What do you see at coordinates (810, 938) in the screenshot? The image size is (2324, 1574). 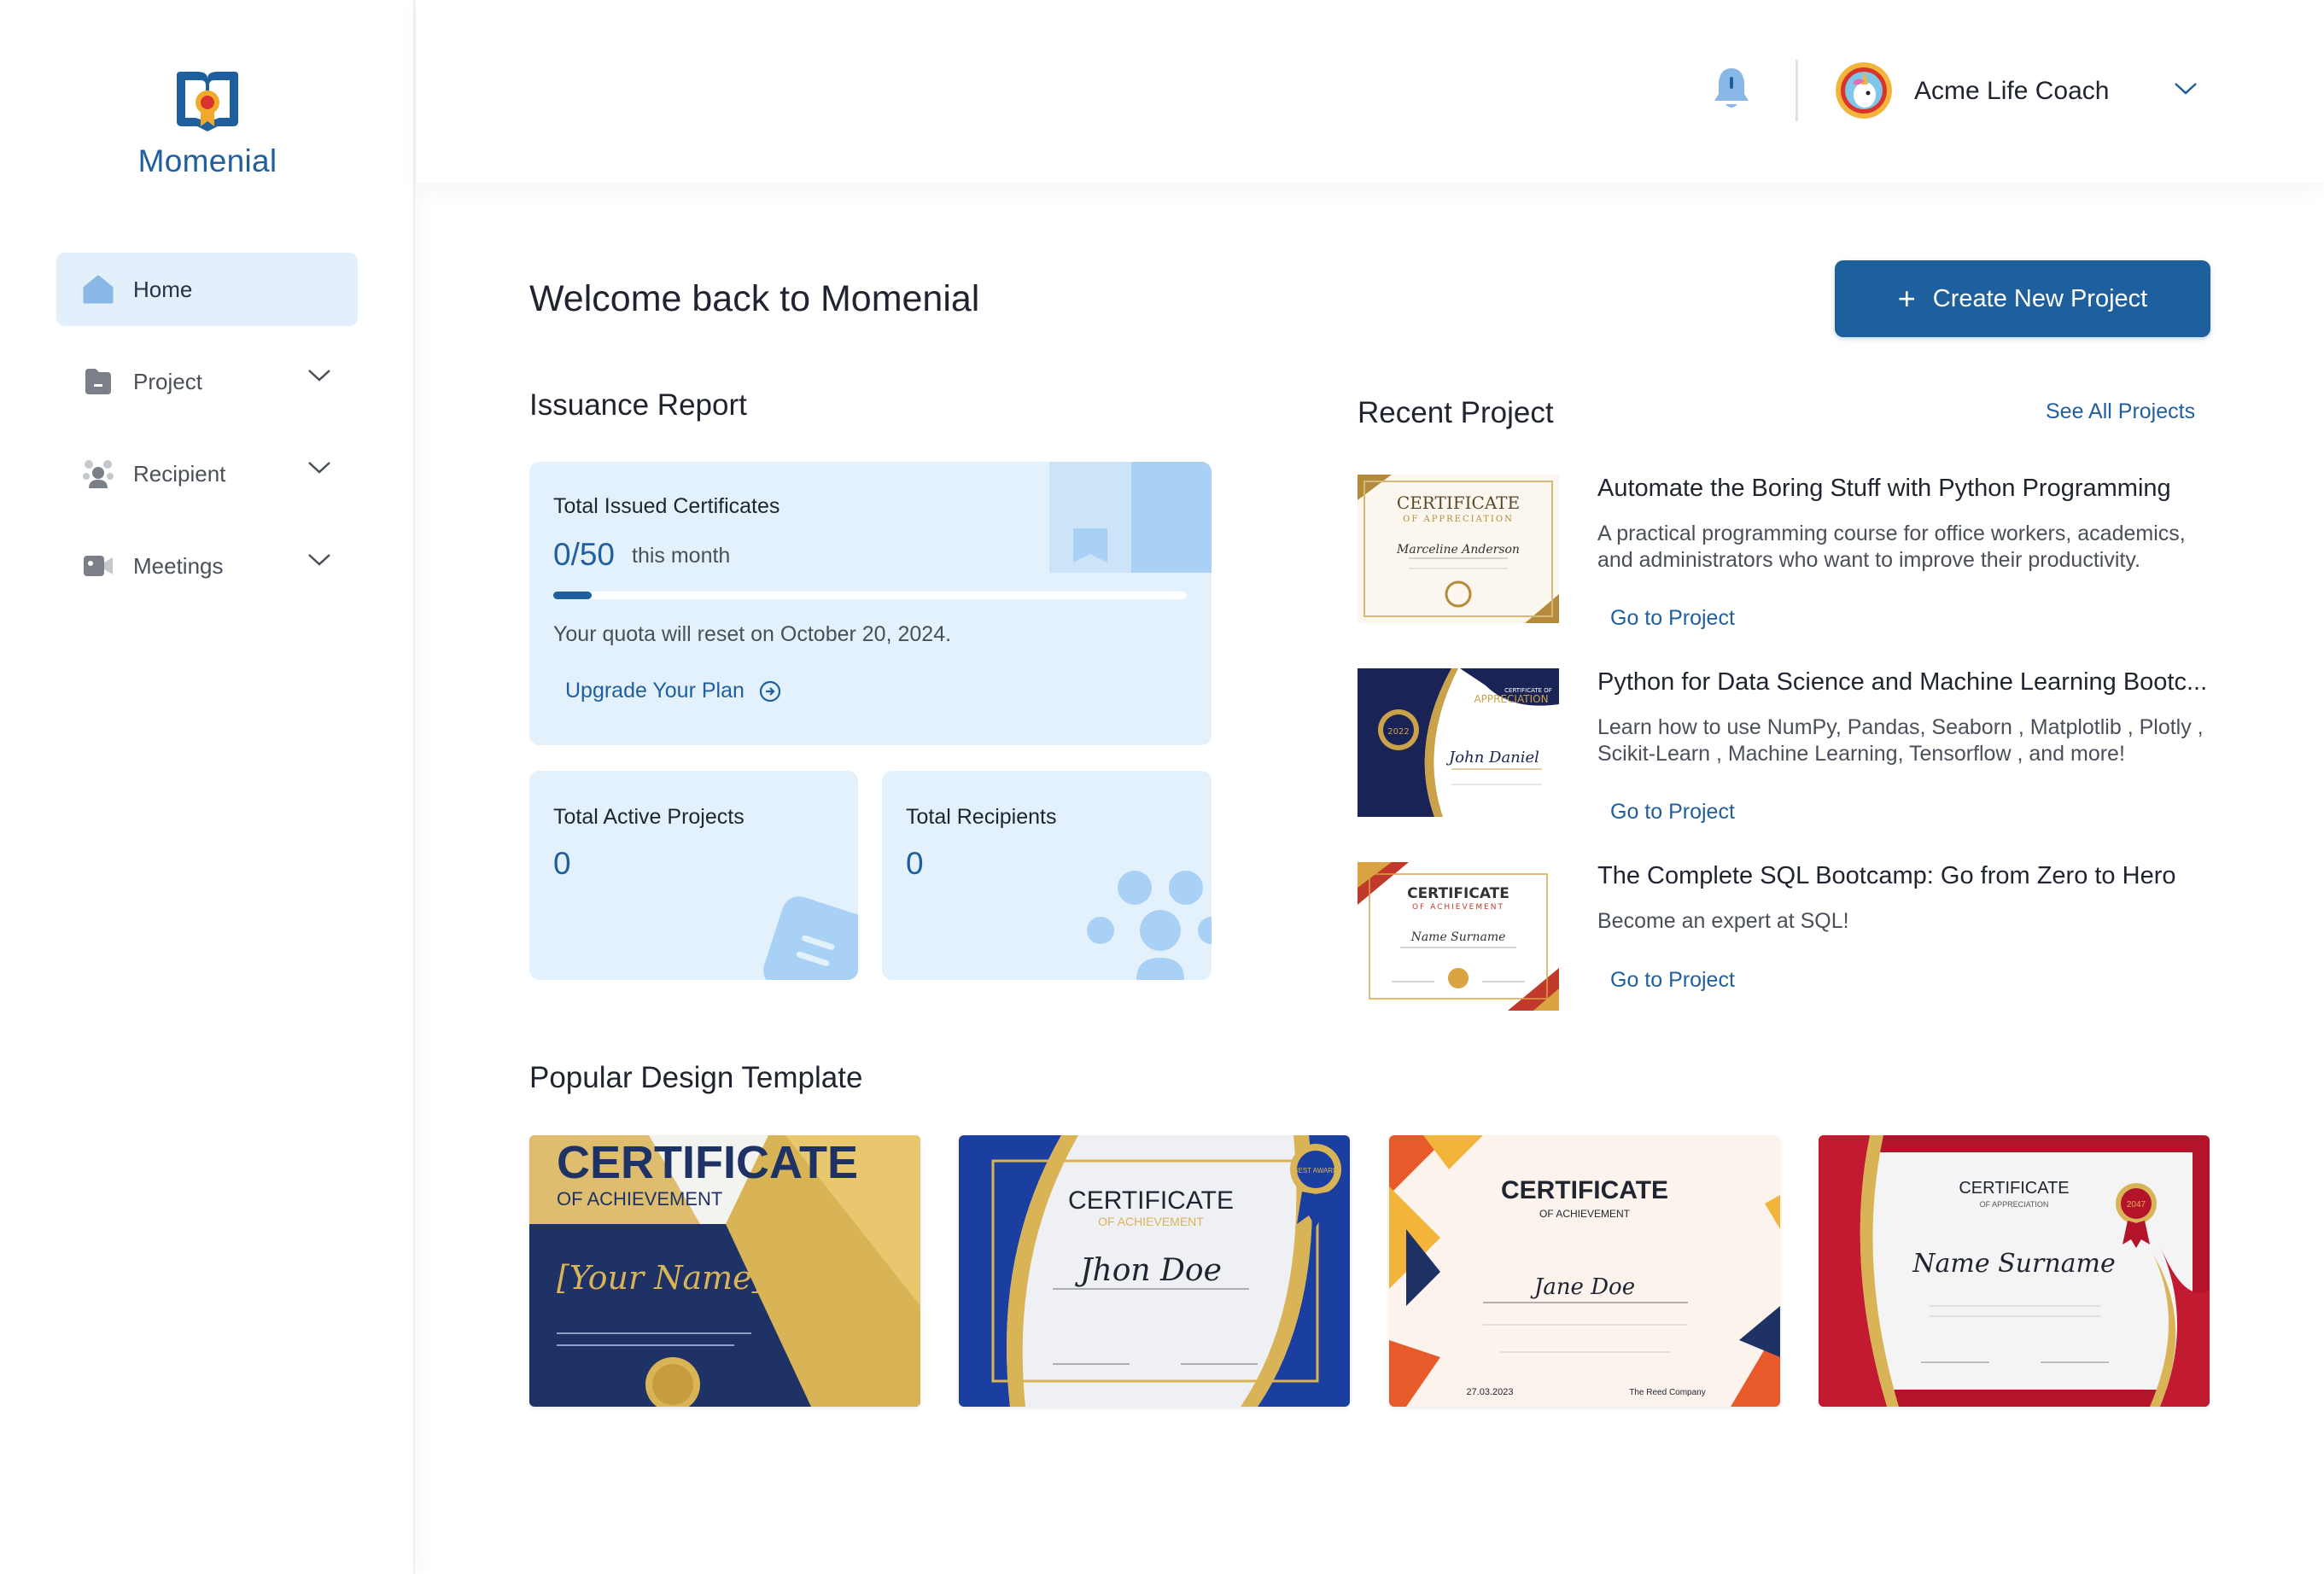 I see `folder-decoration-icon` at bounding box center [810, 938].